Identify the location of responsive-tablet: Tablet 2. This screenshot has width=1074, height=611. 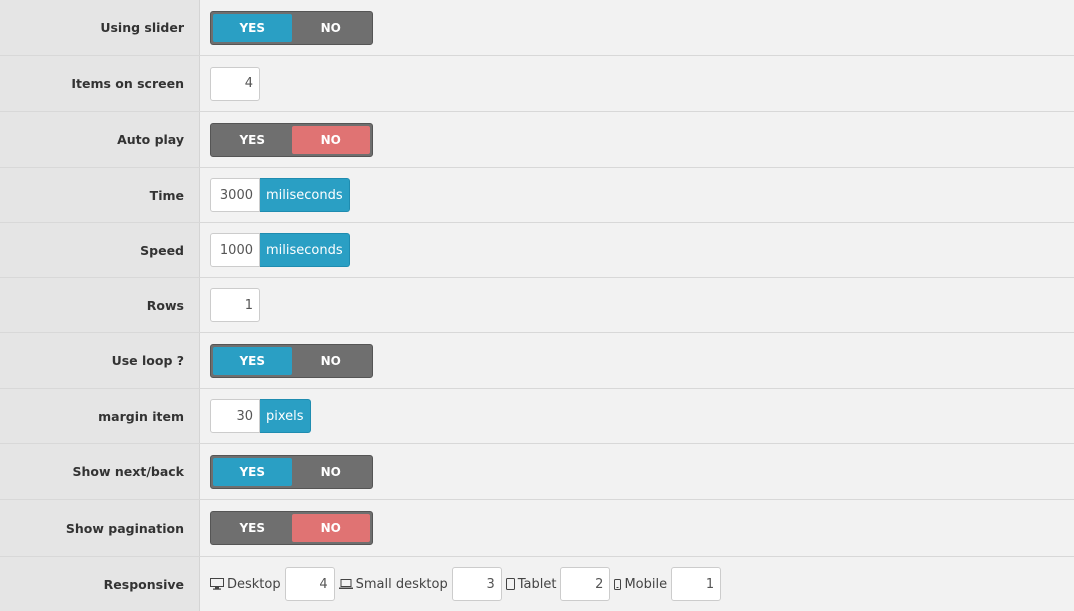
(558, 584).